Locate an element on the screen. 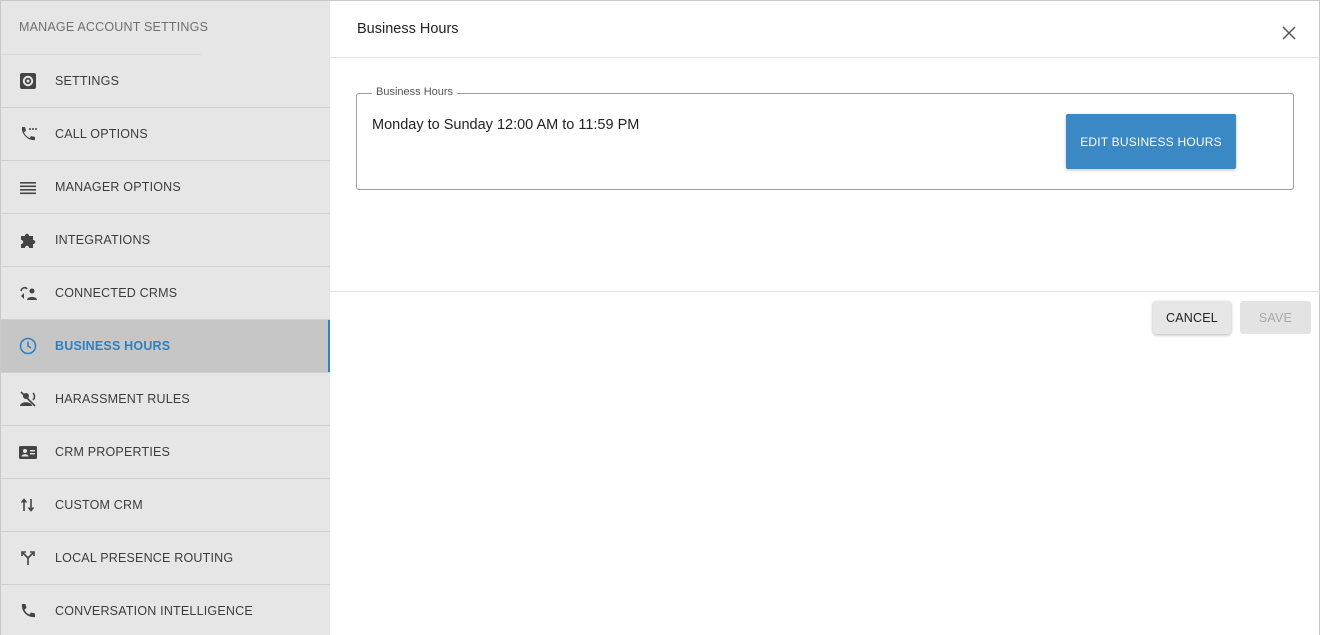 This screenshot has width=1320, height=635. sidebar-item-local-presence-routing: LOCAL PRESENCE ROUTING is located at coordinates (165, 558).